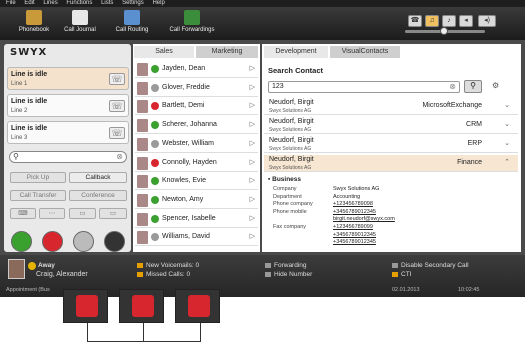 The height and width of the screenshot is (350, 525). I want to click on hide-number-toggle: Hide Number, so click(288, 274).